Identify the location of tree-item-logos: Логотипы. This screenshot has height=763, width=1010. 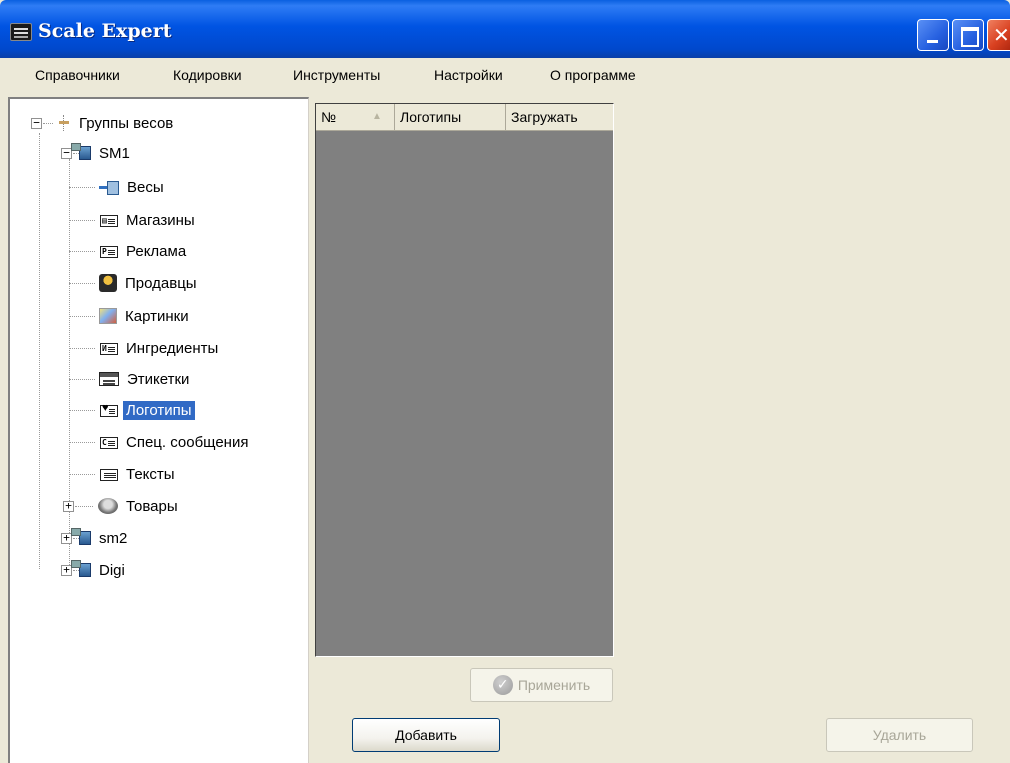
(132, 410).